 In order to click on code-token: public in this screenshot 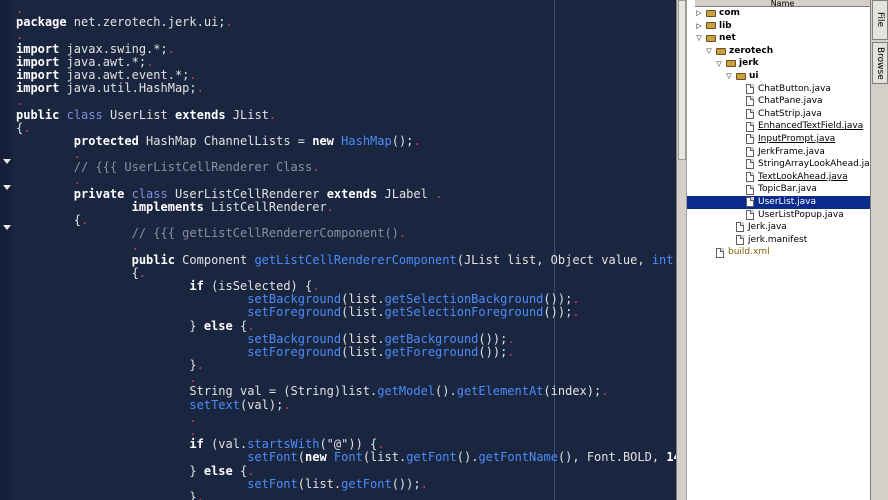, I will do `click(153, 259)`.